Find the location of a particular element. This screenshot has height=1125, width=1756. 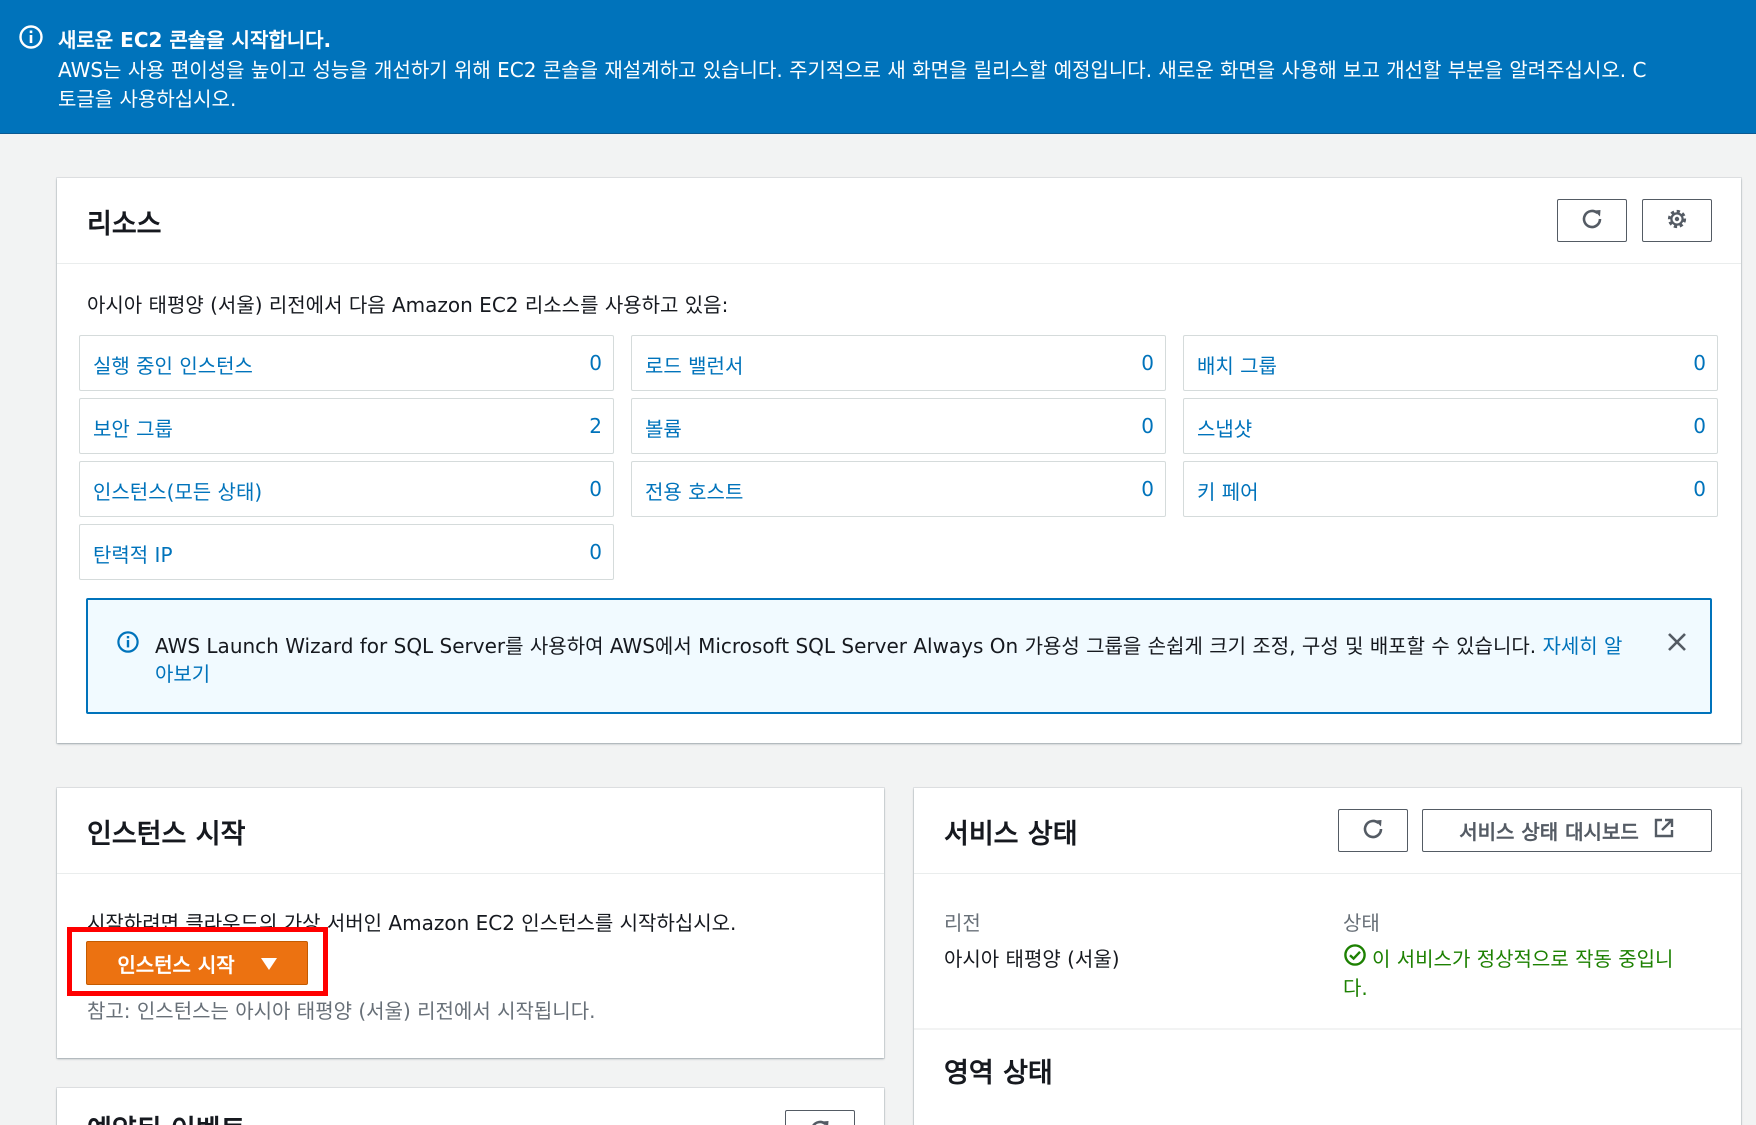

resource-label: 인스턴스(모든 상태) is located at coordinates (178, 492).